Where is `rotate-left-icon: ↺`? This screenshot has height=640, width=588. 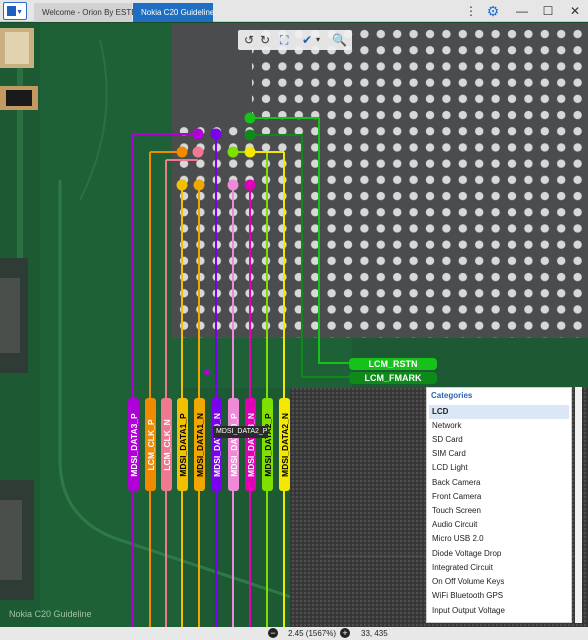 rotate-left-icon: ↺ is located at coordinates (249, 40).